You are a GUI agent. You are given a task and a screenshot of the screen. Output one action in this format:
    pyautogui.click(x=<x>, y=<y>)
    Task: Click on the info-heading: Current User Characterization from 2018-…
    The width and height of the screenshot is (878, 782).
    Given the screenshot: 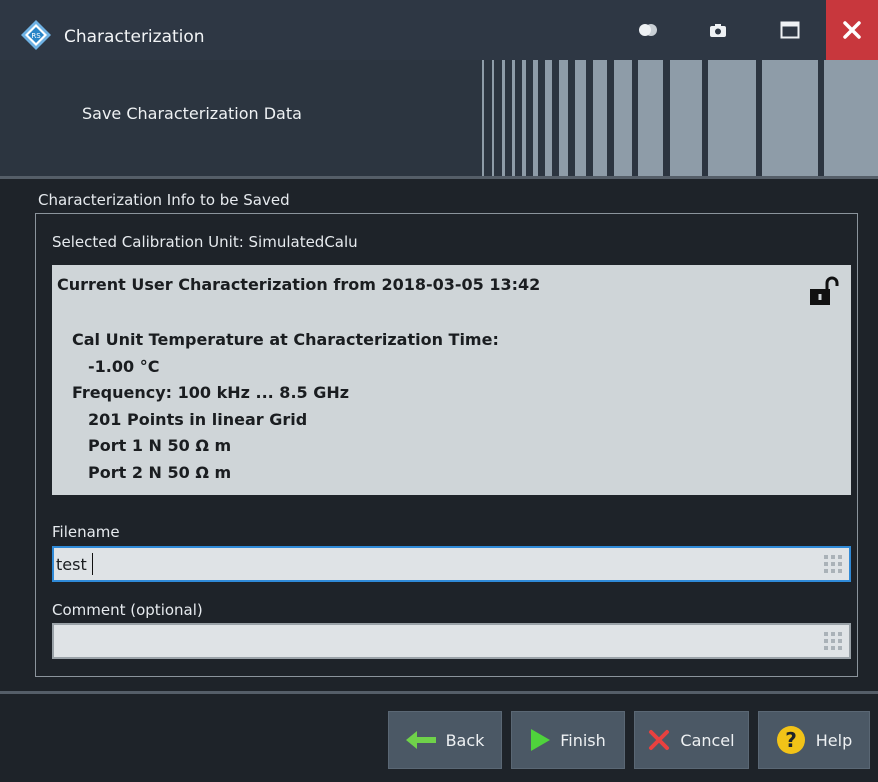 What is the action you would take?
    pyautogui.click(x=299, y=284)
    